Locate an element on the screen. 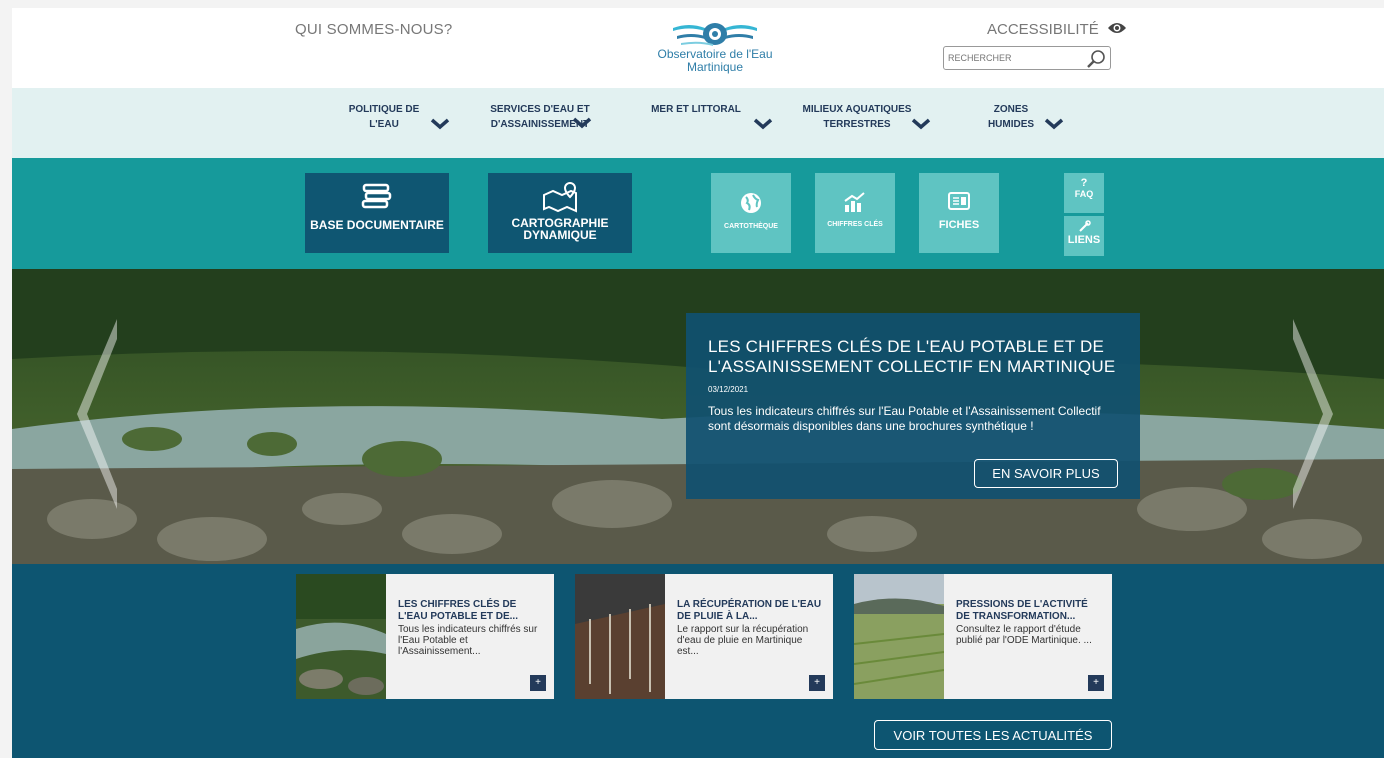  fiches-label: FICHES is located at coordinates (959, 225).